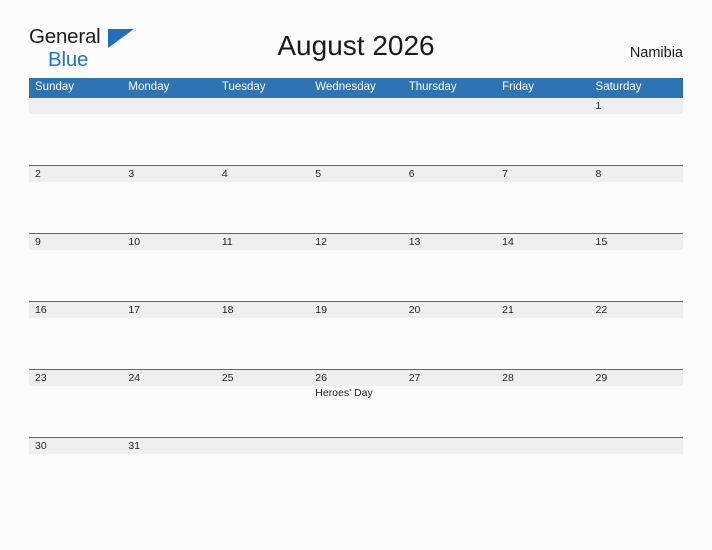 The image size is (712, 550). Describe the element at coordinates (75, 446) in the screenshot. I see `day-number: 30` at that location.